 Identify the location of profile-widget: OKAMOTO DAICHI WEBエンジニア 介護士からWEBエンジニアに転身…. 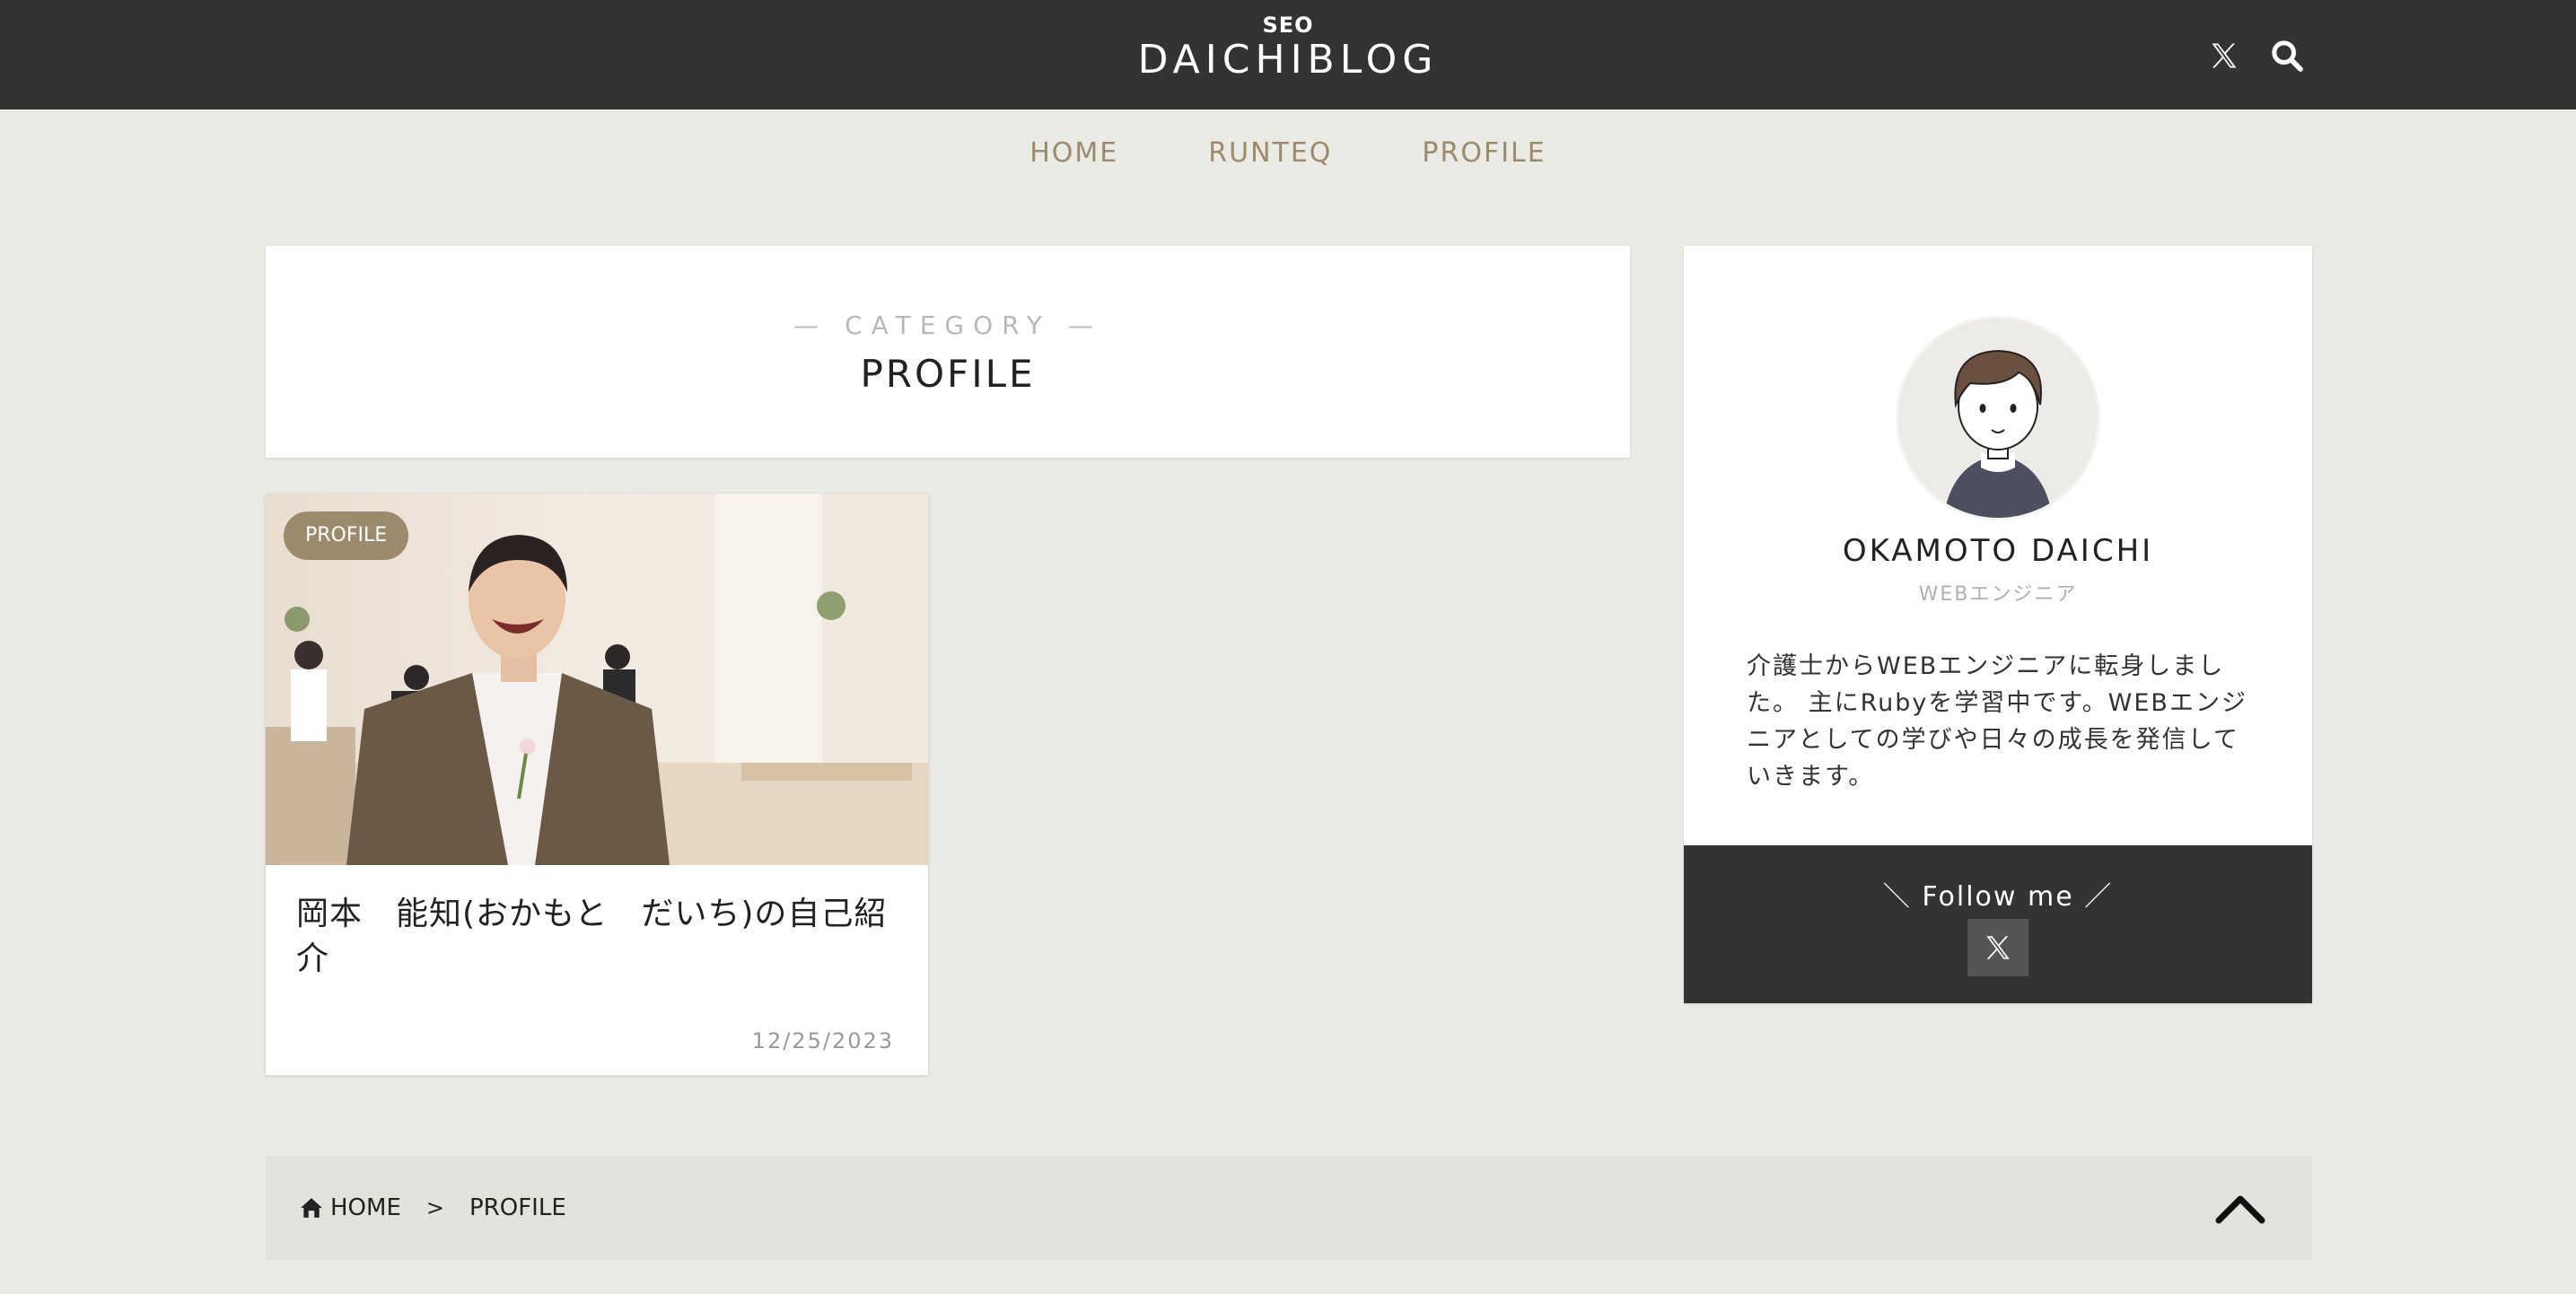
(1998, 625).